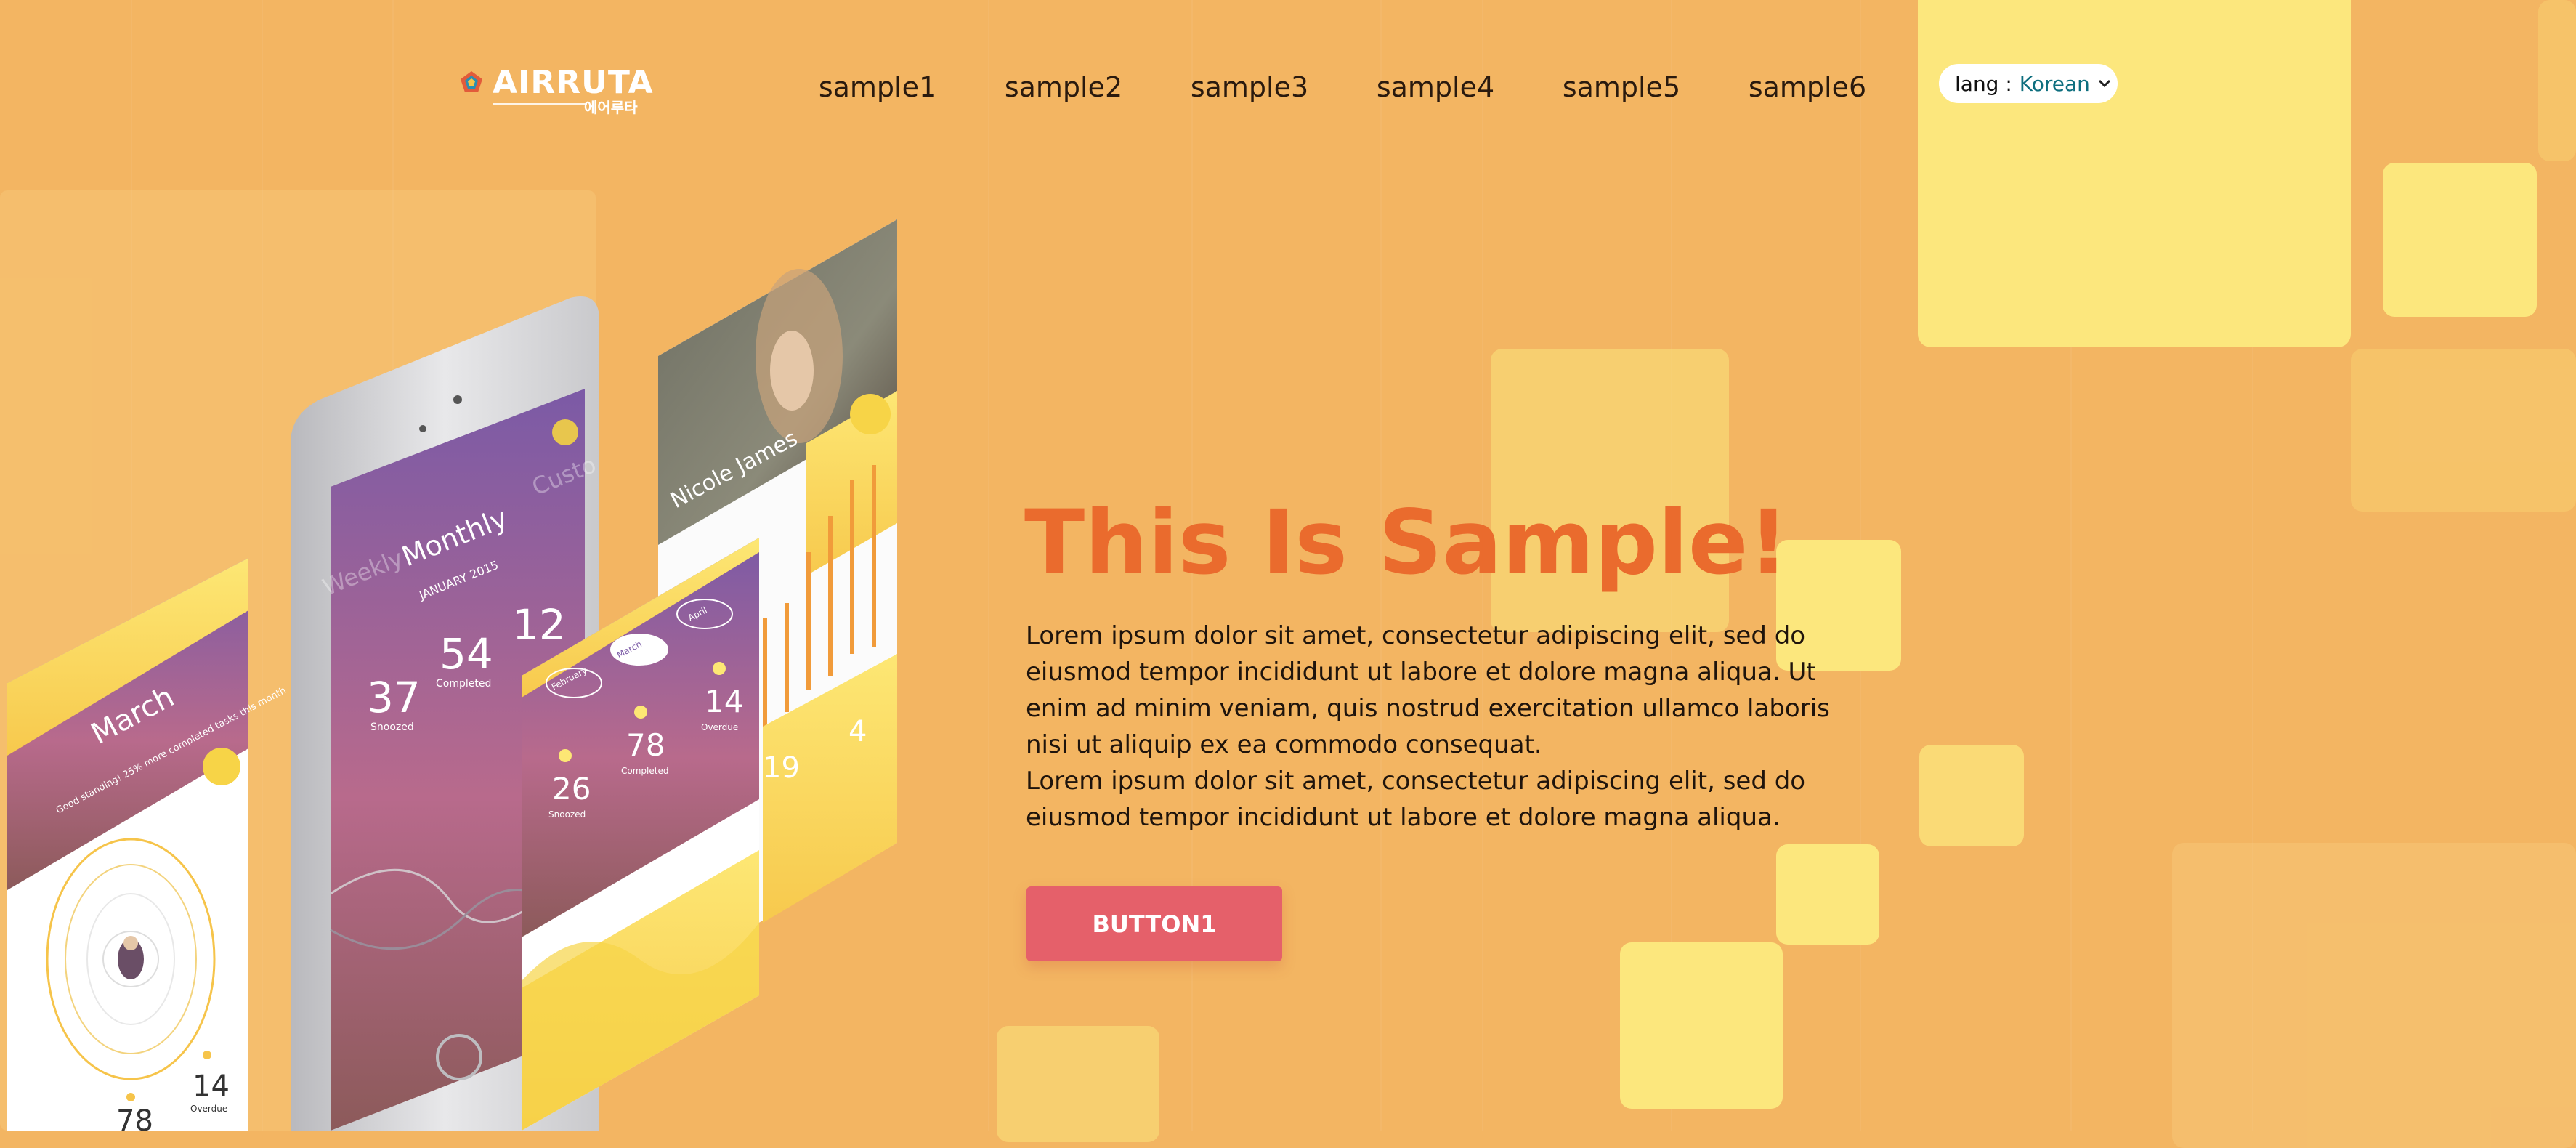  What do you see at coordinates (988, 565) in the screenshot?
I see `bg-stripe` at bounding box center [988, 565].